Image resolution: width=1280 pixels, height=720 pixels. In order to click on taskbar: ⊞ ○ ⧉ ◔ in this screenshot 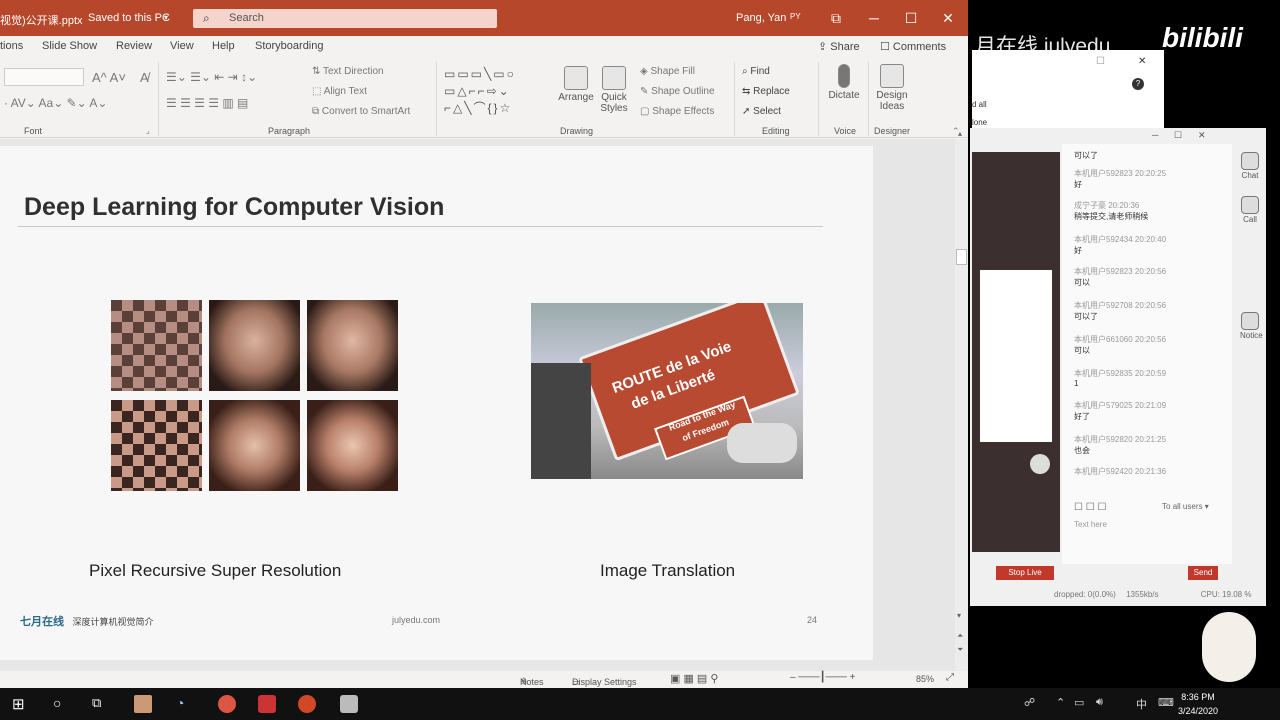, I will do `click(640, 704)`.